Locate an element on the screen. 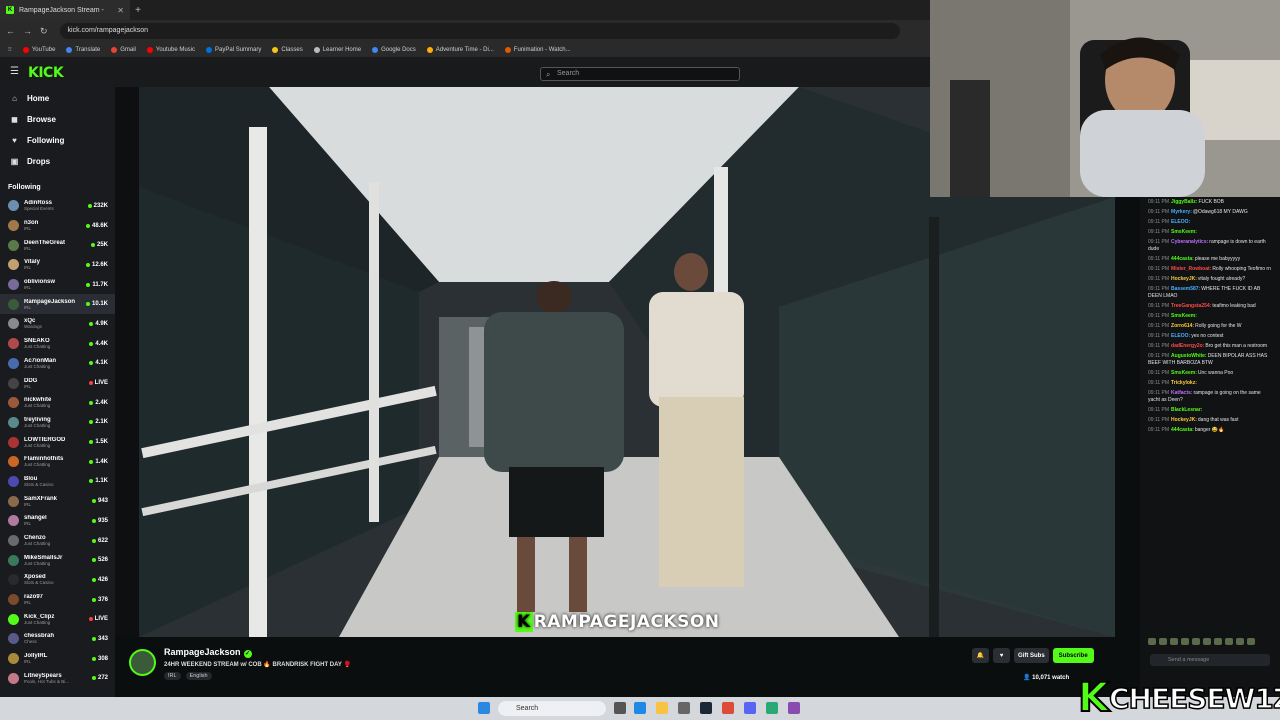 The width and height of the screenshot is (1280, 720). bookmark-item: Gmail is located at coordinates (123, 49).